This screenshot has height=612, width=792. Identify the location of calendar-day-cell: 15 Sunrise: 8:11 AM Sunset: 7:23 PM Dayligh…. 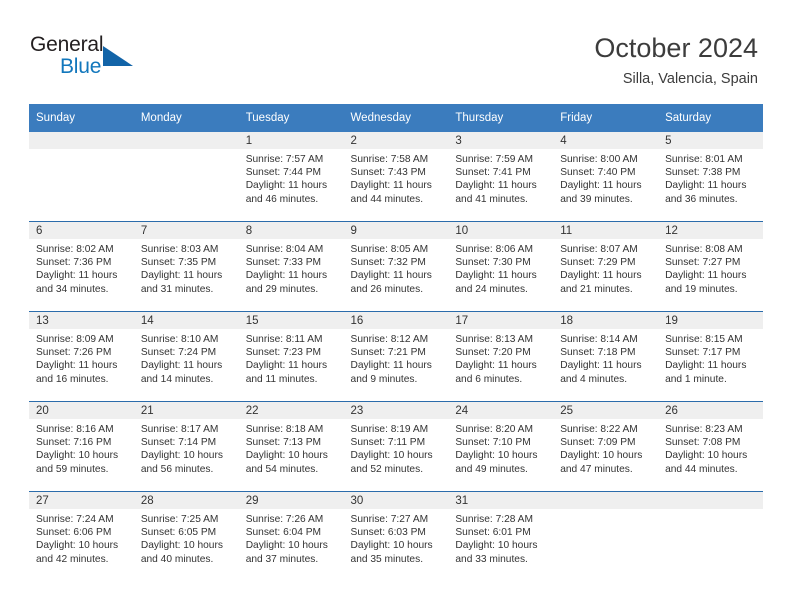
(291, 356).